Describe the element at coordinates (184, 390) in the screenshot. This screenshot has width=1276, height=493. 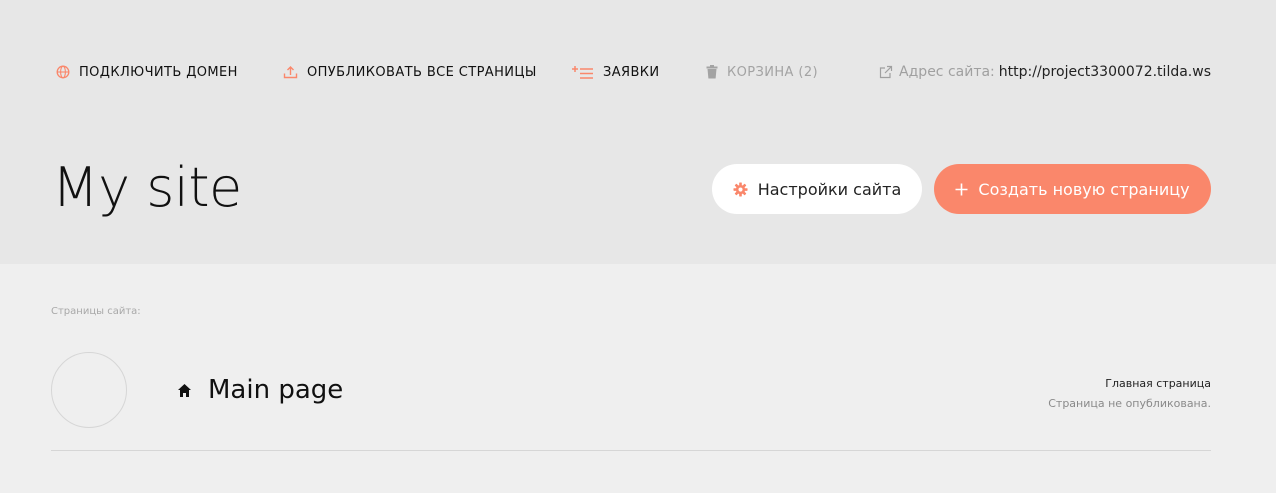
I see `home-icon` at that location.